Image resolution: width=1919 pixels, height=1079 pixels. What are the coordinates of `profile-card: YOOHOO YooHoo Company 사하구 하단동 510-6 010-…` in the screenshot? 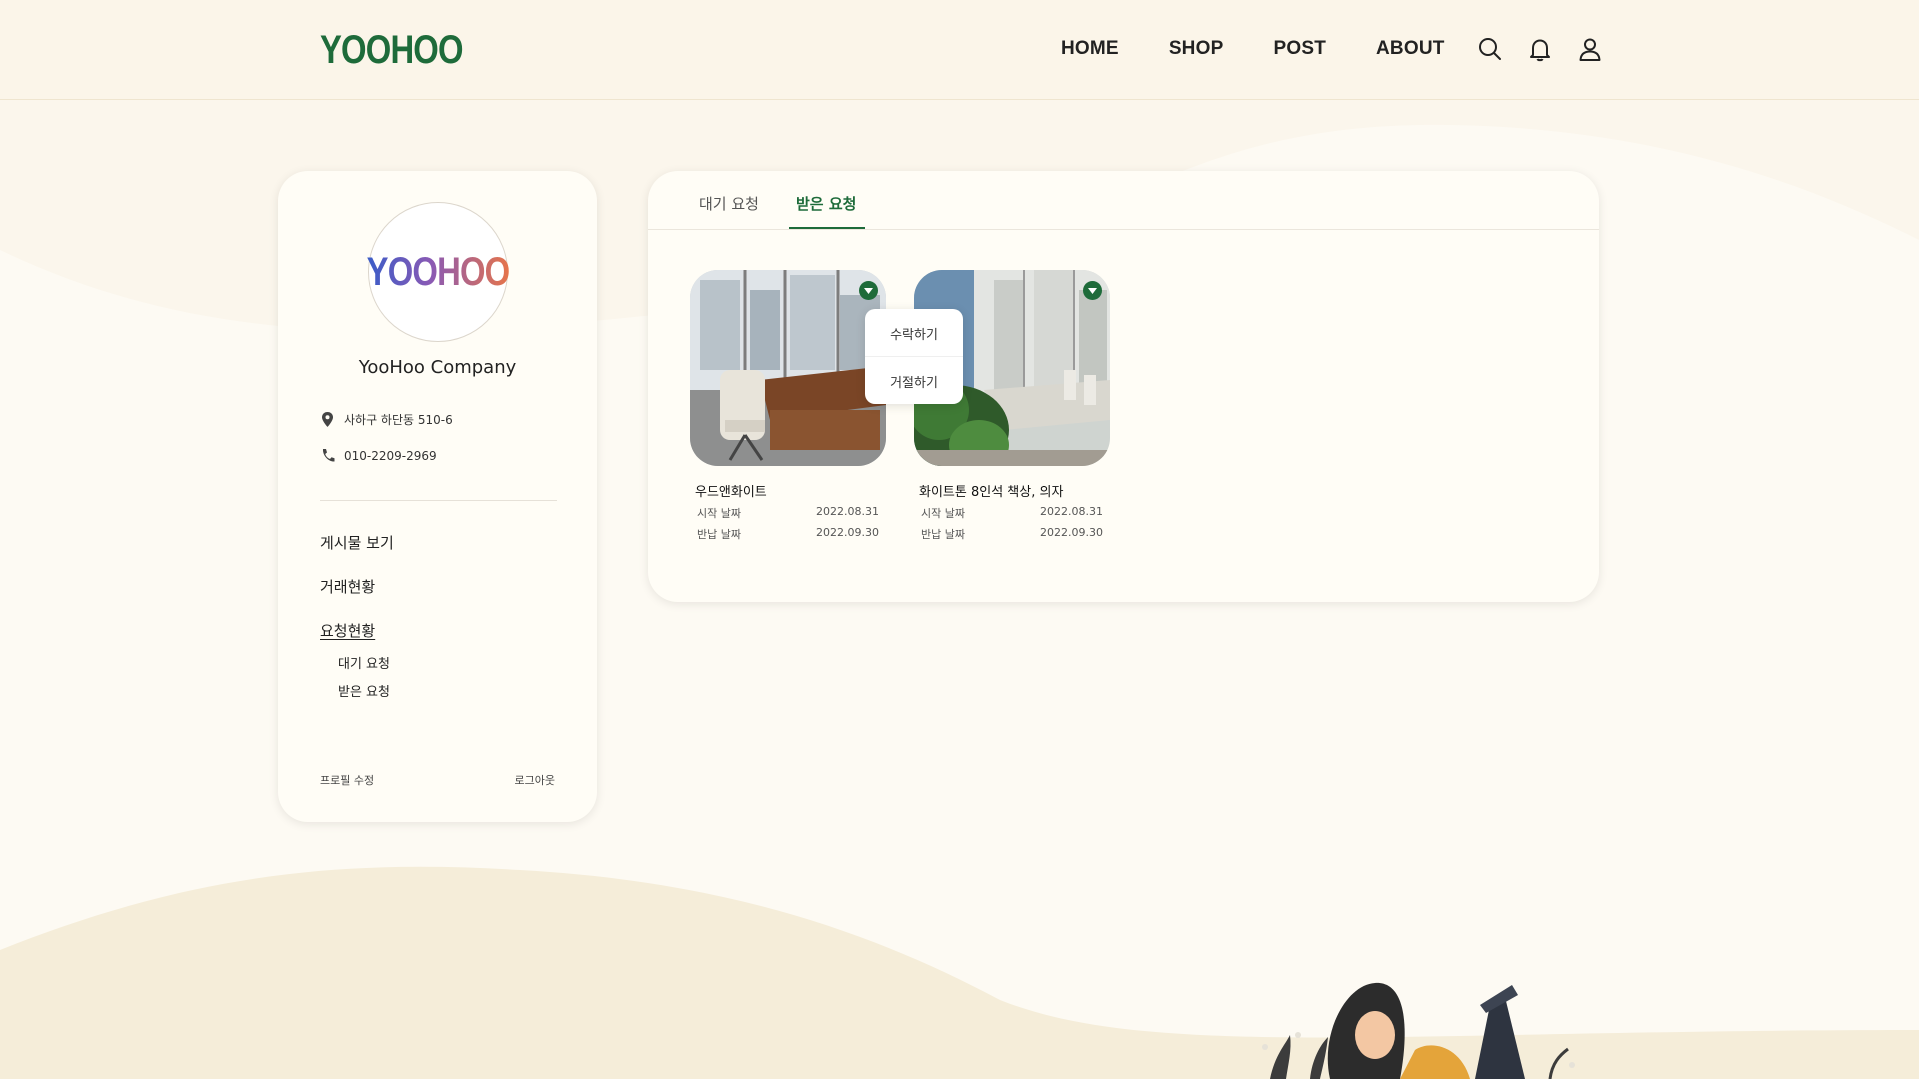 It's located at (437, 496).